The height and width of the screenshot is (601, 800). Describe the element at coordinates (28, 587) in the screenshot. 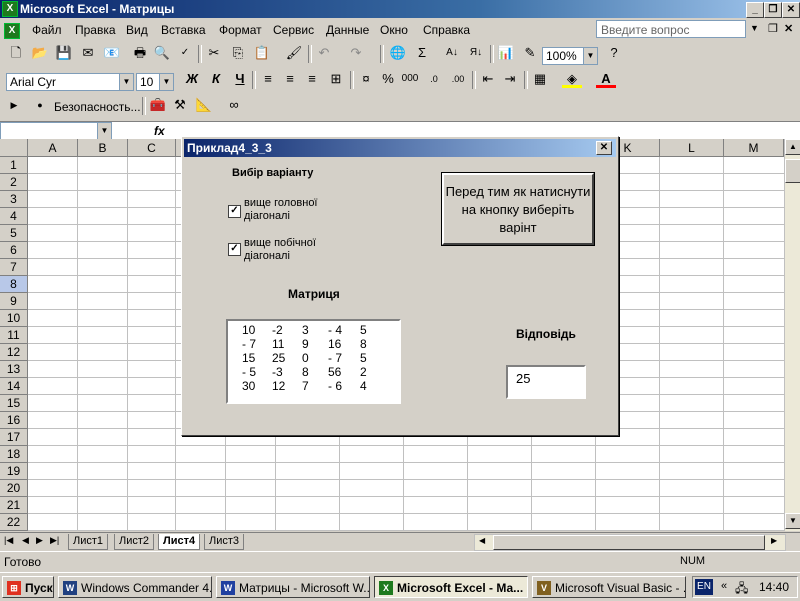

I see `start-button: ⊞ Пуск` at that location.